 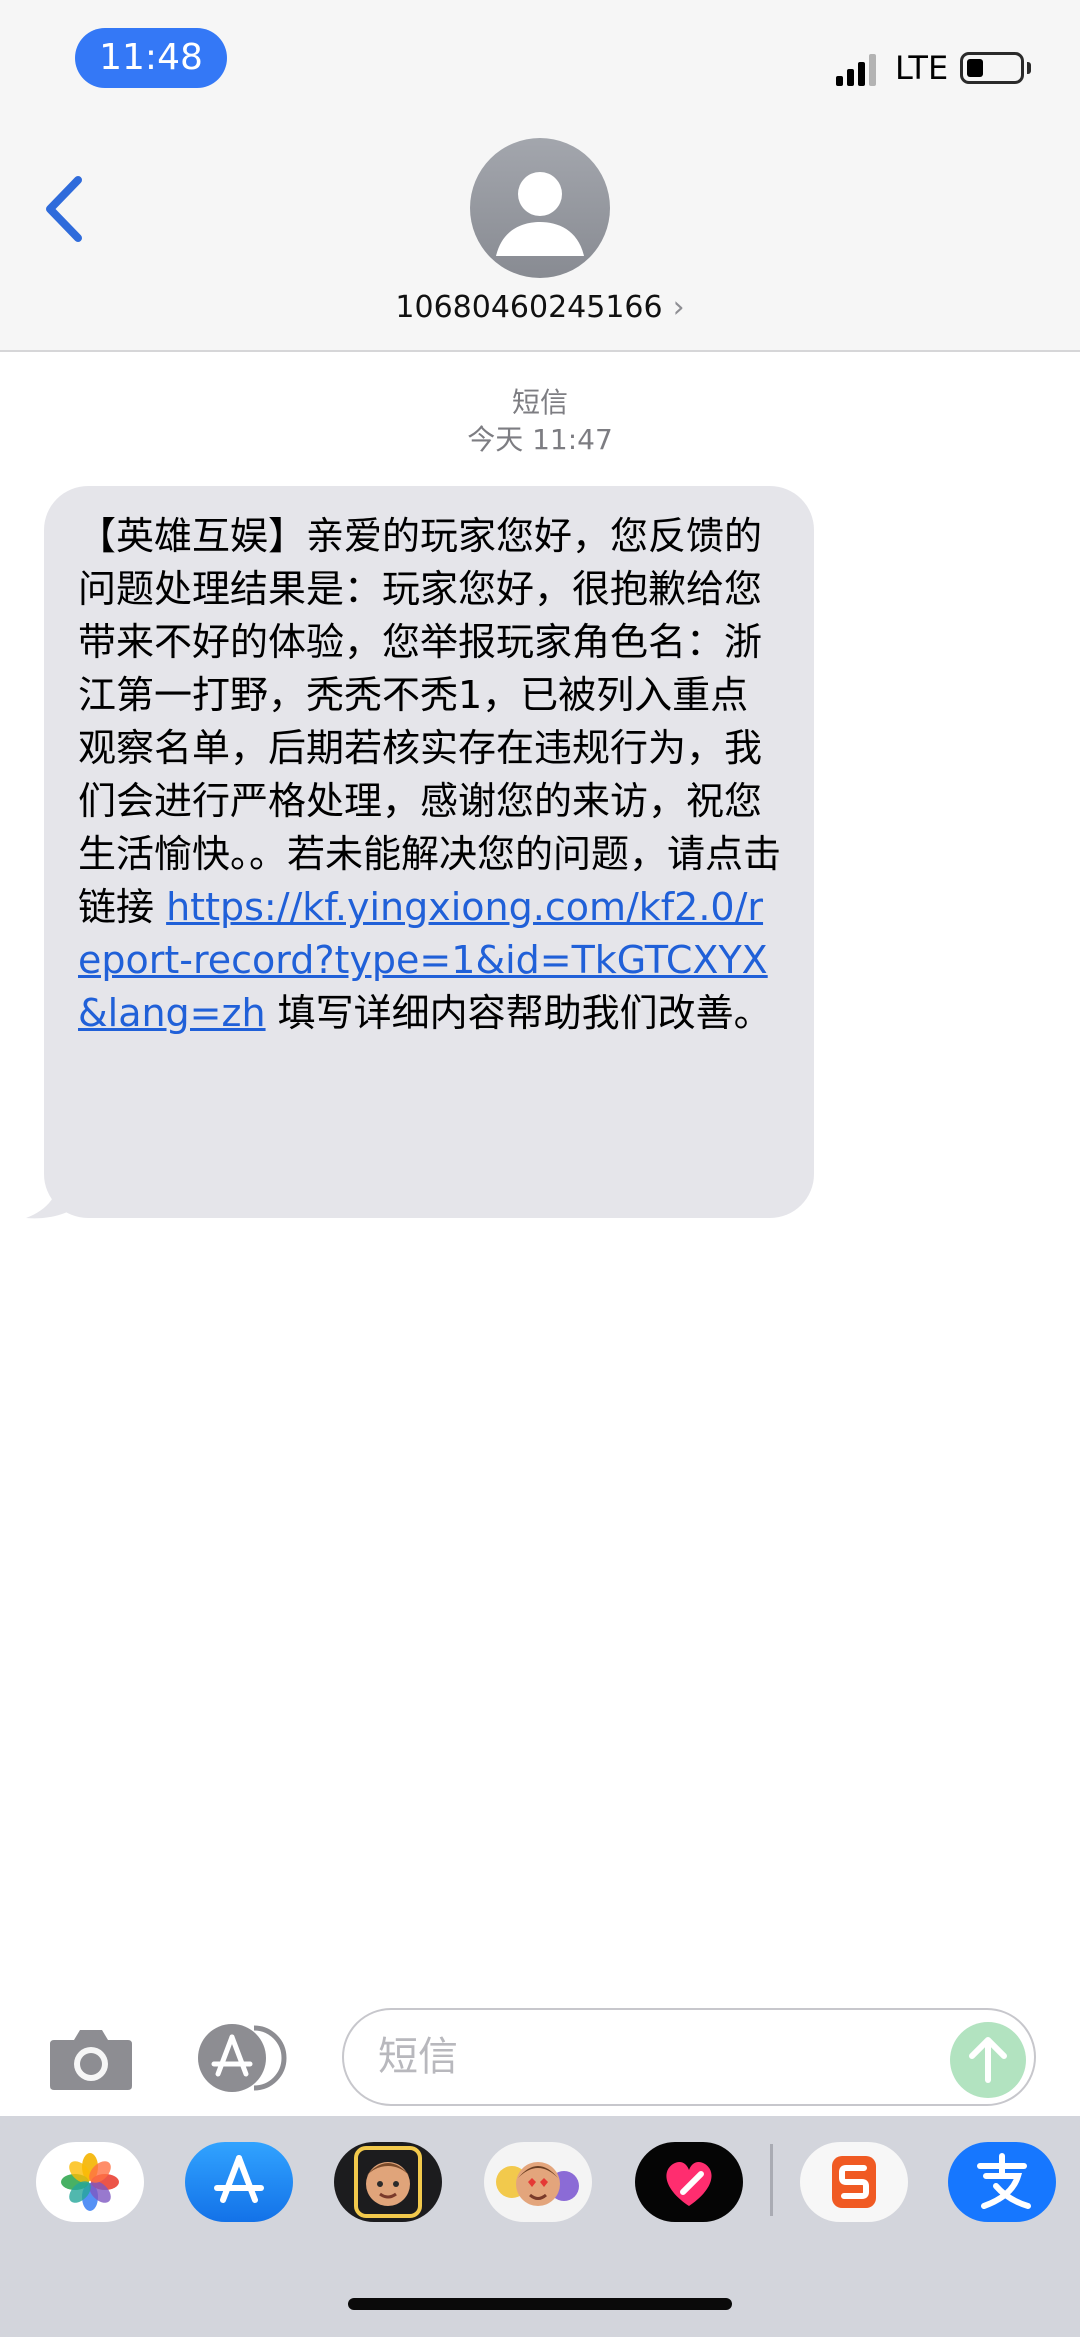 I want to click on digital-touch-app-icon, so click(x=689, y=2182).